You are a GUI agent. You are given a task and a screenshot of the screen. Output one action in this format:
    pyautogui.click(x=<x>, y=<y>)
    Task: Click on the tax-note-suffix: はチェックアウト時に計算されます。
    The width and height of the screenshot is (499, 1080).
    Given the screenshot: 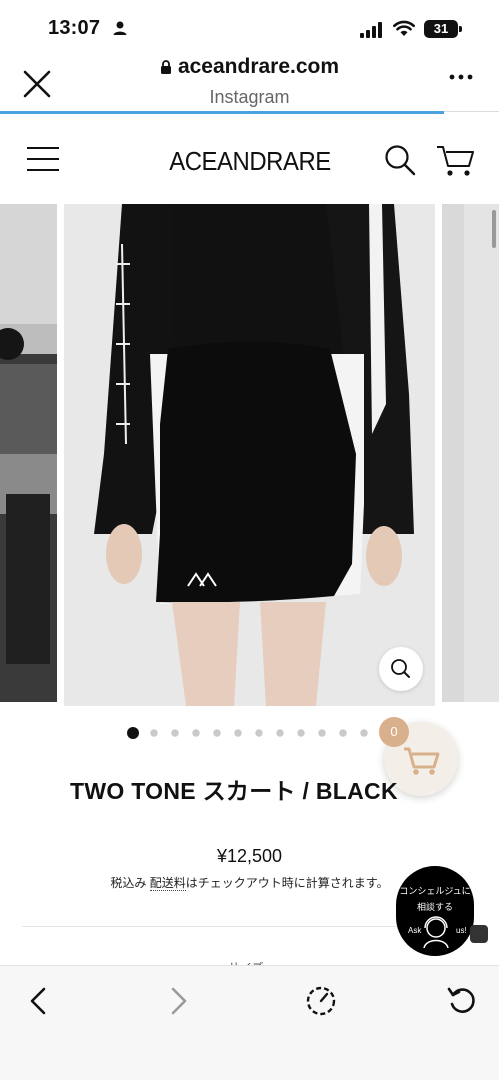 What is the action you would take?
    pyautogui.click(x=287, y=883)
    